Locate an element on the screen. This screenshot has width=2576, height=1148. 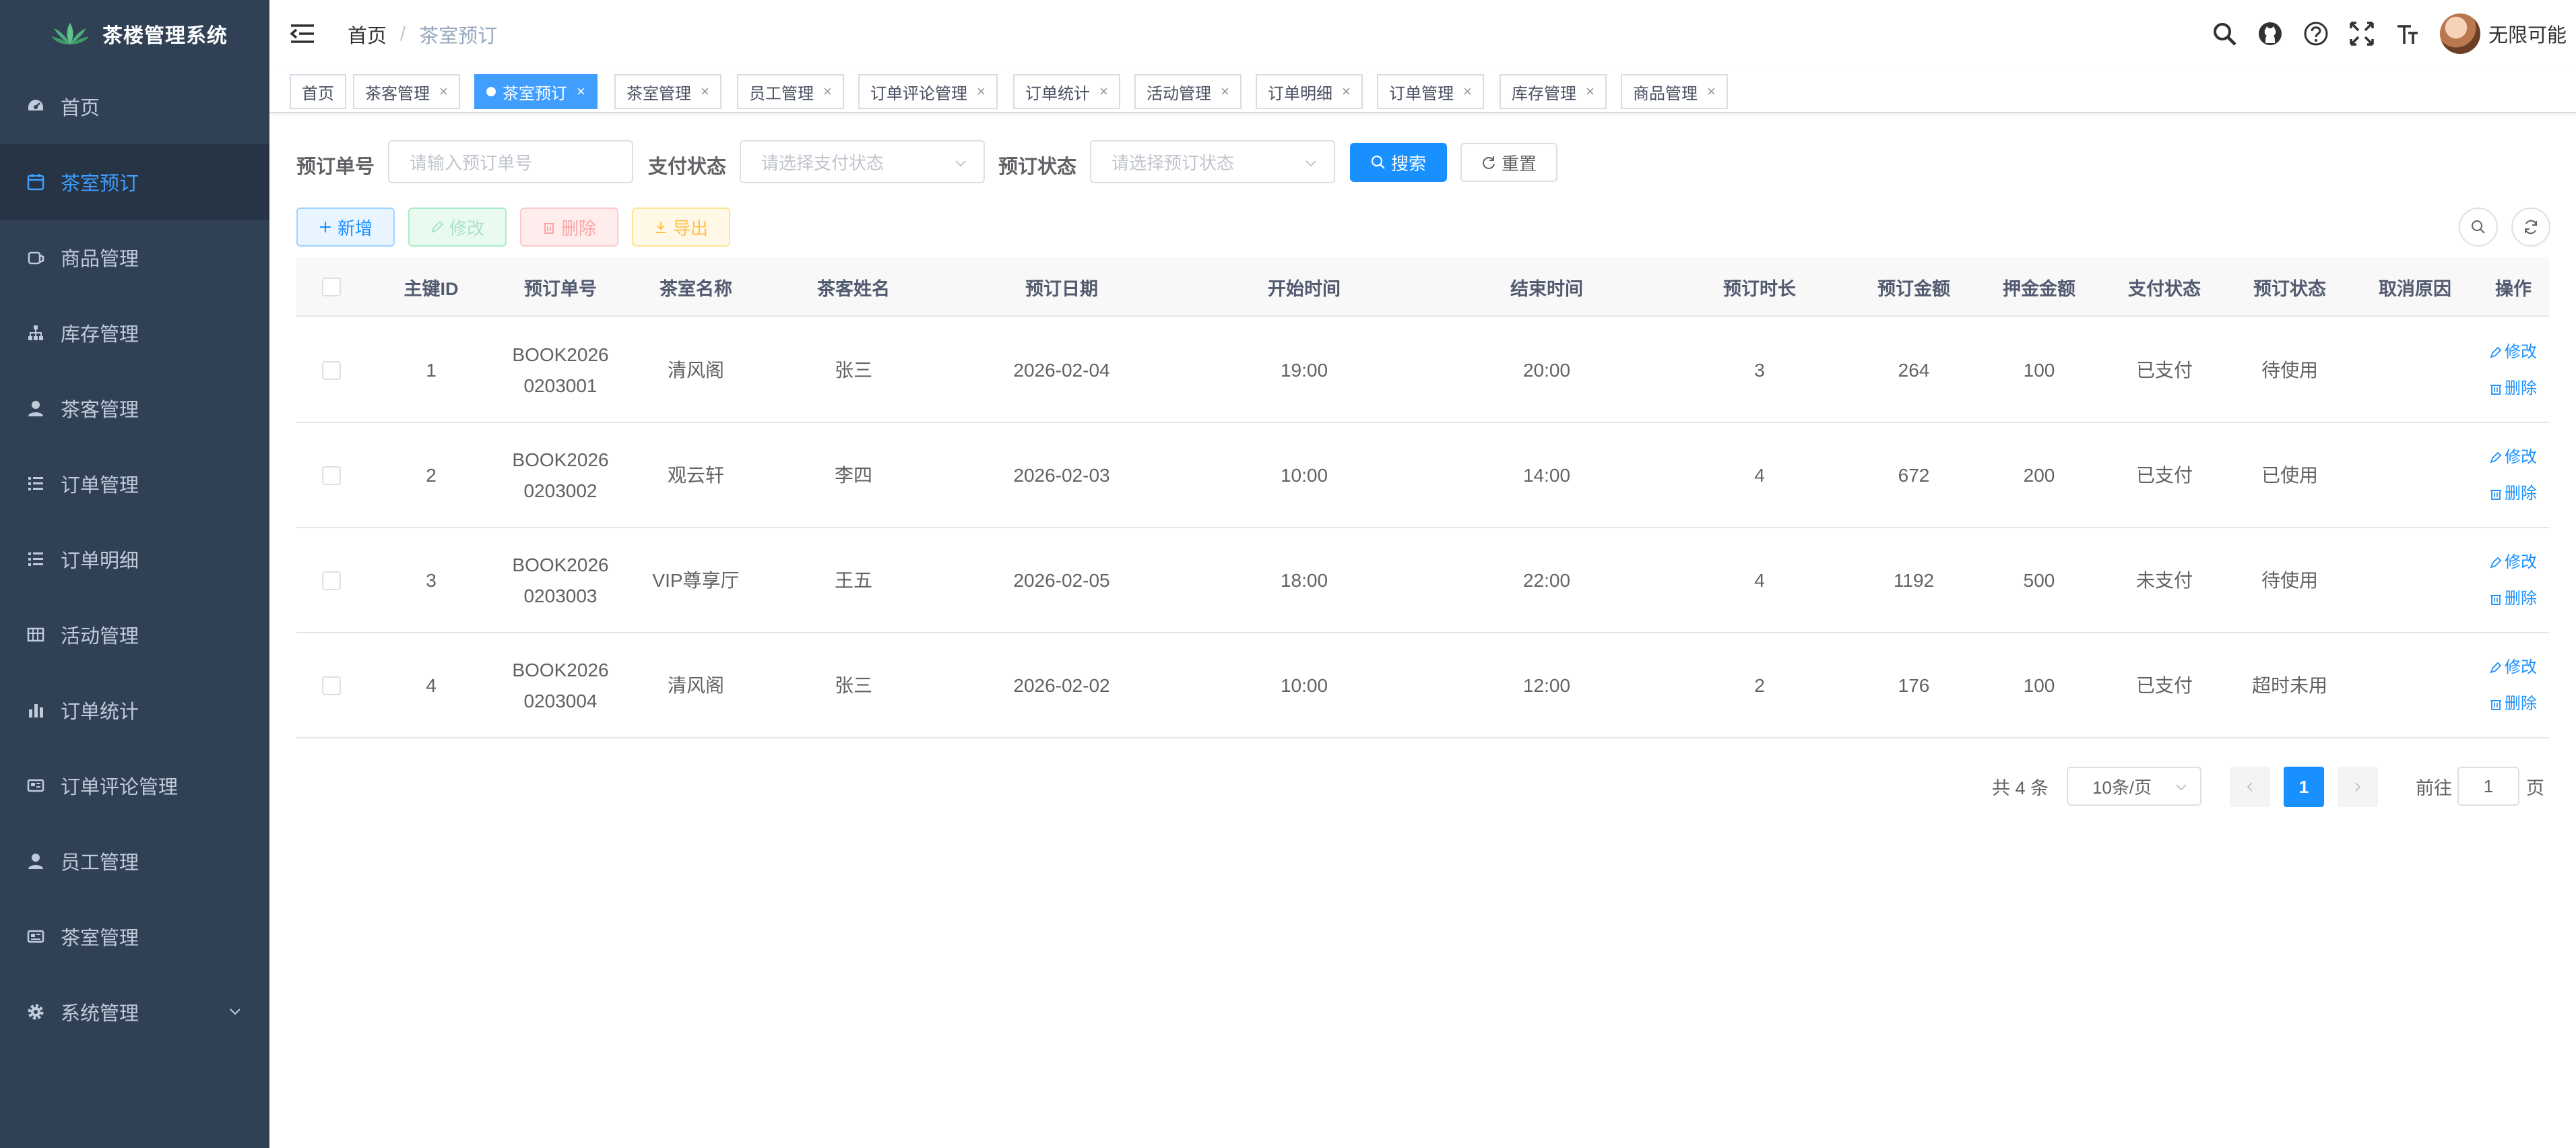
cell-end: 12:00 is located at coordinates (1547, 685).